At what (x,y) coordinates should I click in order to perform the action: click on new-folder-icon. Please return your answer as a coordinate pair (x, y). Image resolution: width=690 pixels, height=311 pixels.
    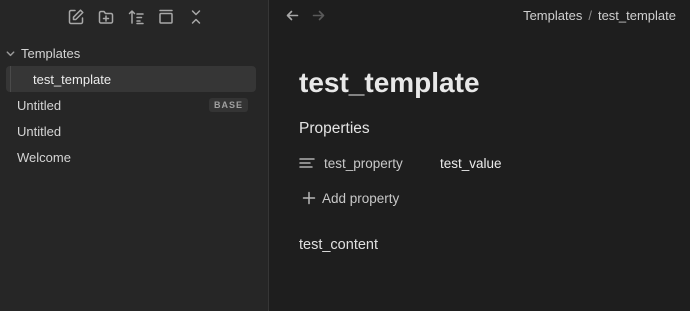
    Looking at the image, I should click on (106, 17).